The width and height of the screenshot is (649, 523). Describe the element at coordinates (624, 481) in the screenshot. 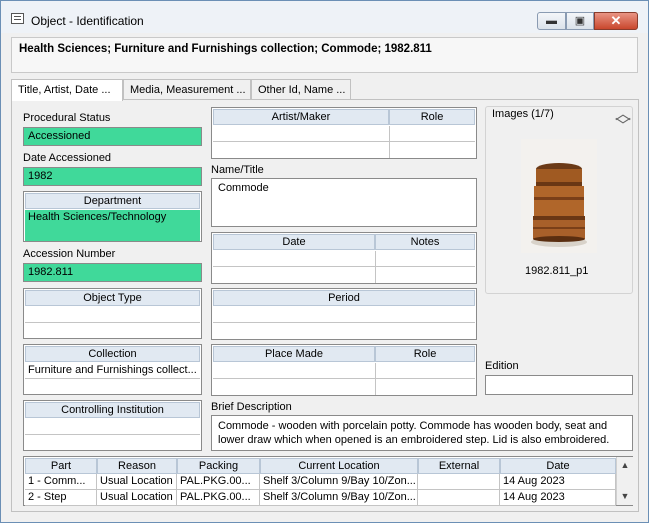

I see `parts-table-scrollbar: ▲ ▼` at that location.